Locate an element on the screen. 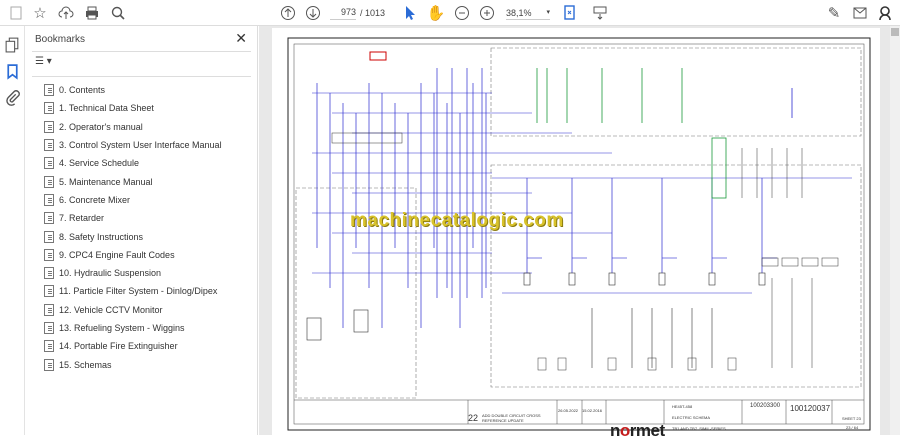  revision-number: 22 is located at coordinates (473, 418).